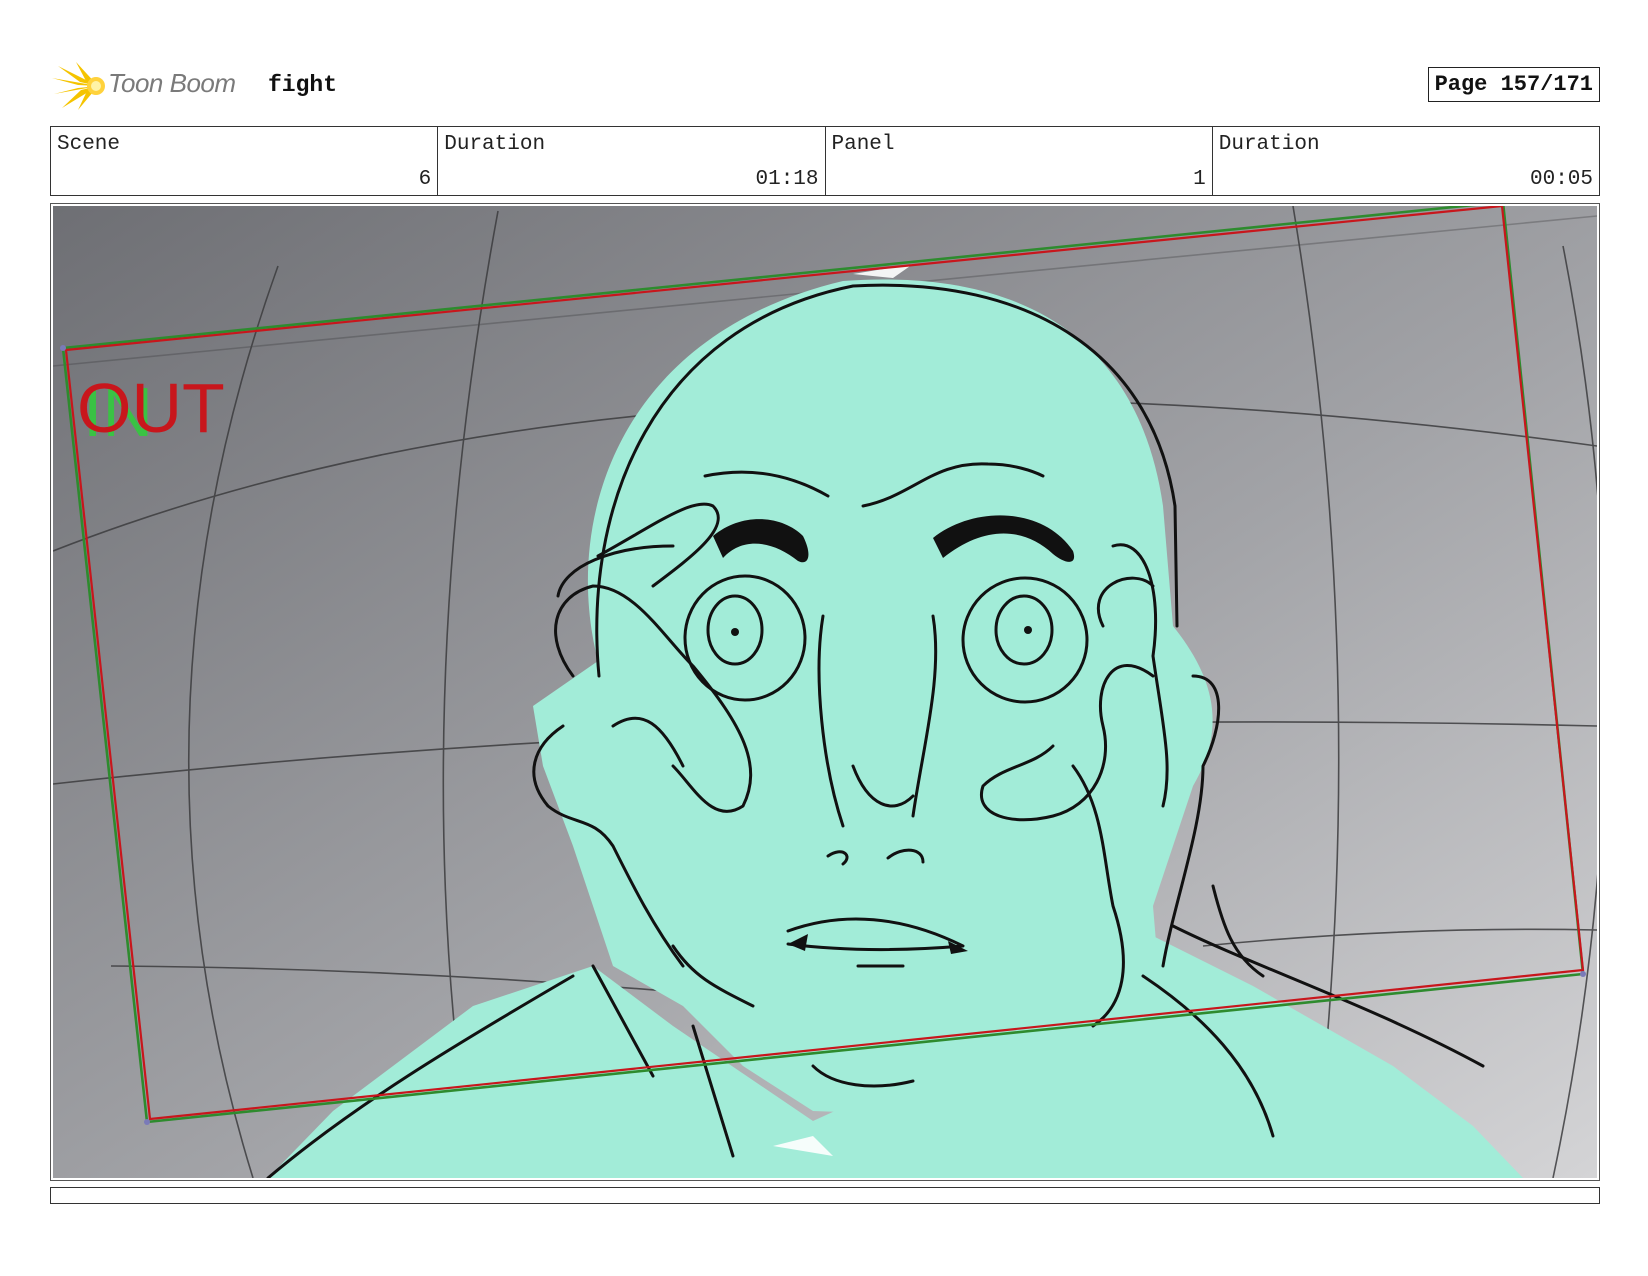  I want to click on project-title: fight, so click(303, 85).